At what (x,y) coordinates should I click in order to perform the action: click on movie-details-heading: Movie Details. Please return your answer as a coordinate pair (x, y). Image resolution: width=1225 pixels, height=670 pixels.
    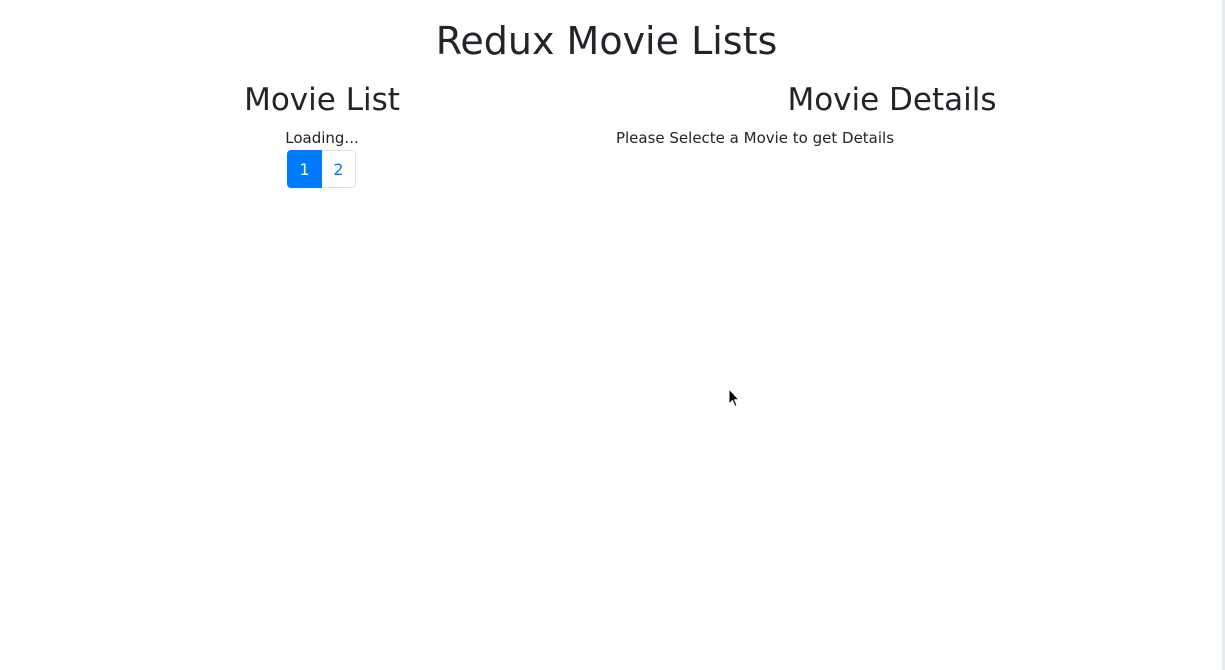
    Looking at the image, I should click on (892, 100).